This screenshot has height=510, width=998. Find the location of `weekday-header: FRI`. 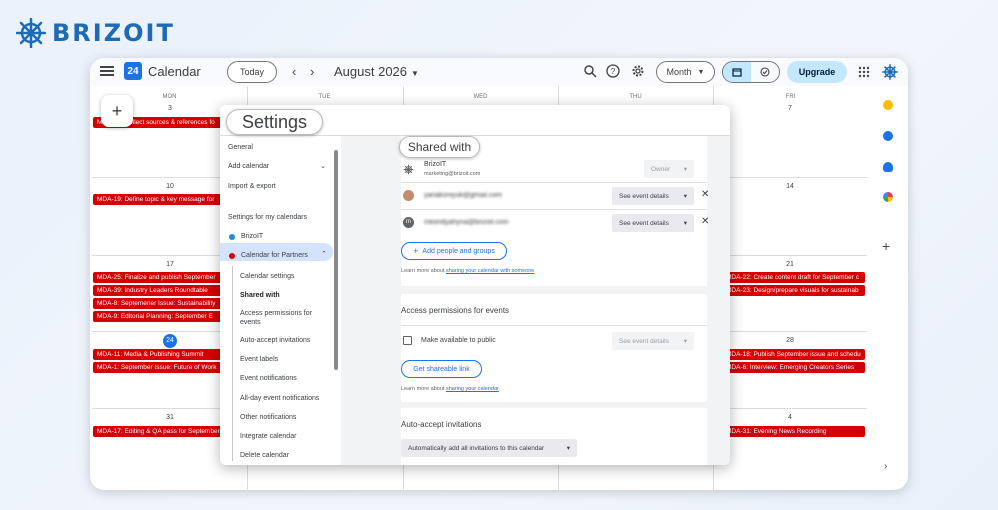

weekday-header: FRI is located at coordinates (790, 97).